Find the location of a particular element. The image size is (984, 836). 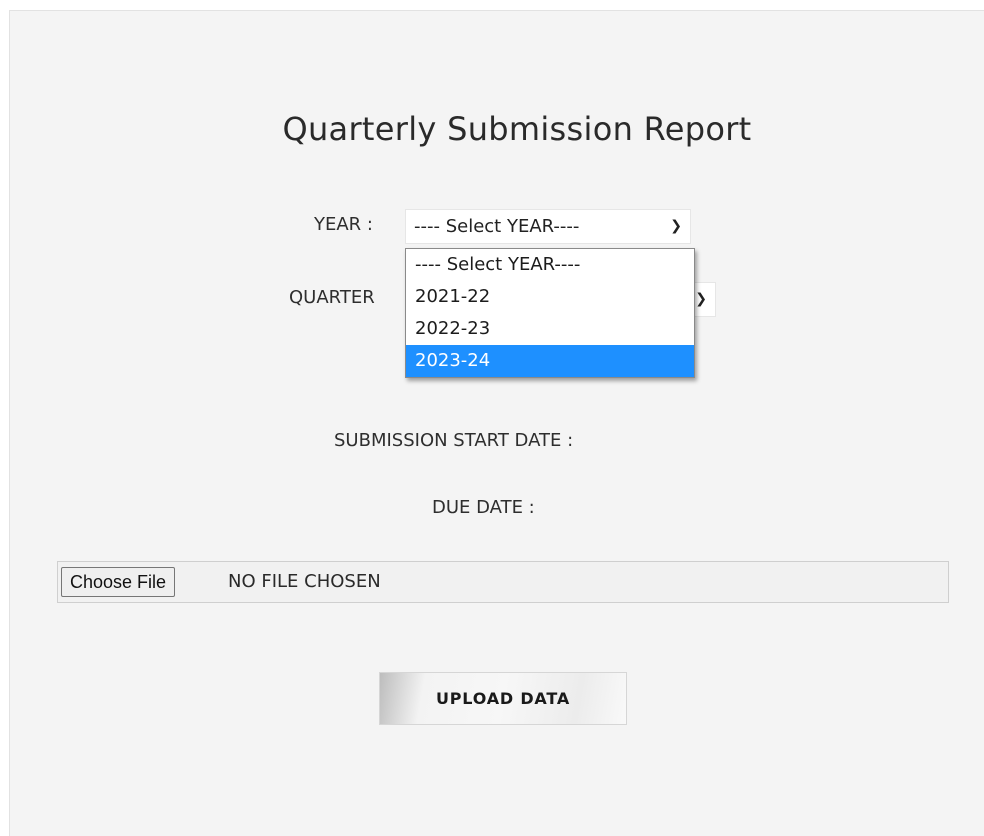

file-input: Choose File NO FILE CHOSEN is located at coordinates (503, 582).